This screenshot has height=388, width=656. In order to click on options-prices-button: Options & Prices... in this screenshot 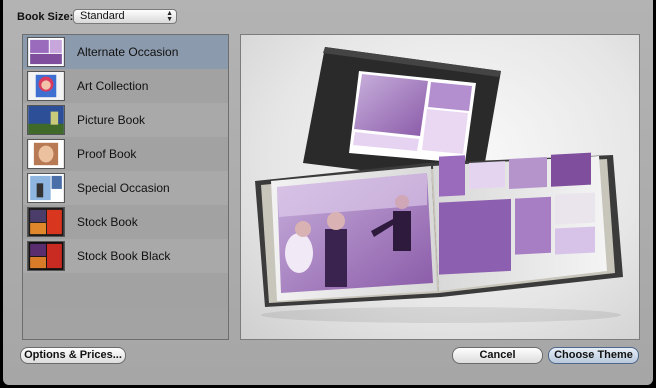, I will do `click(73, 355)`.